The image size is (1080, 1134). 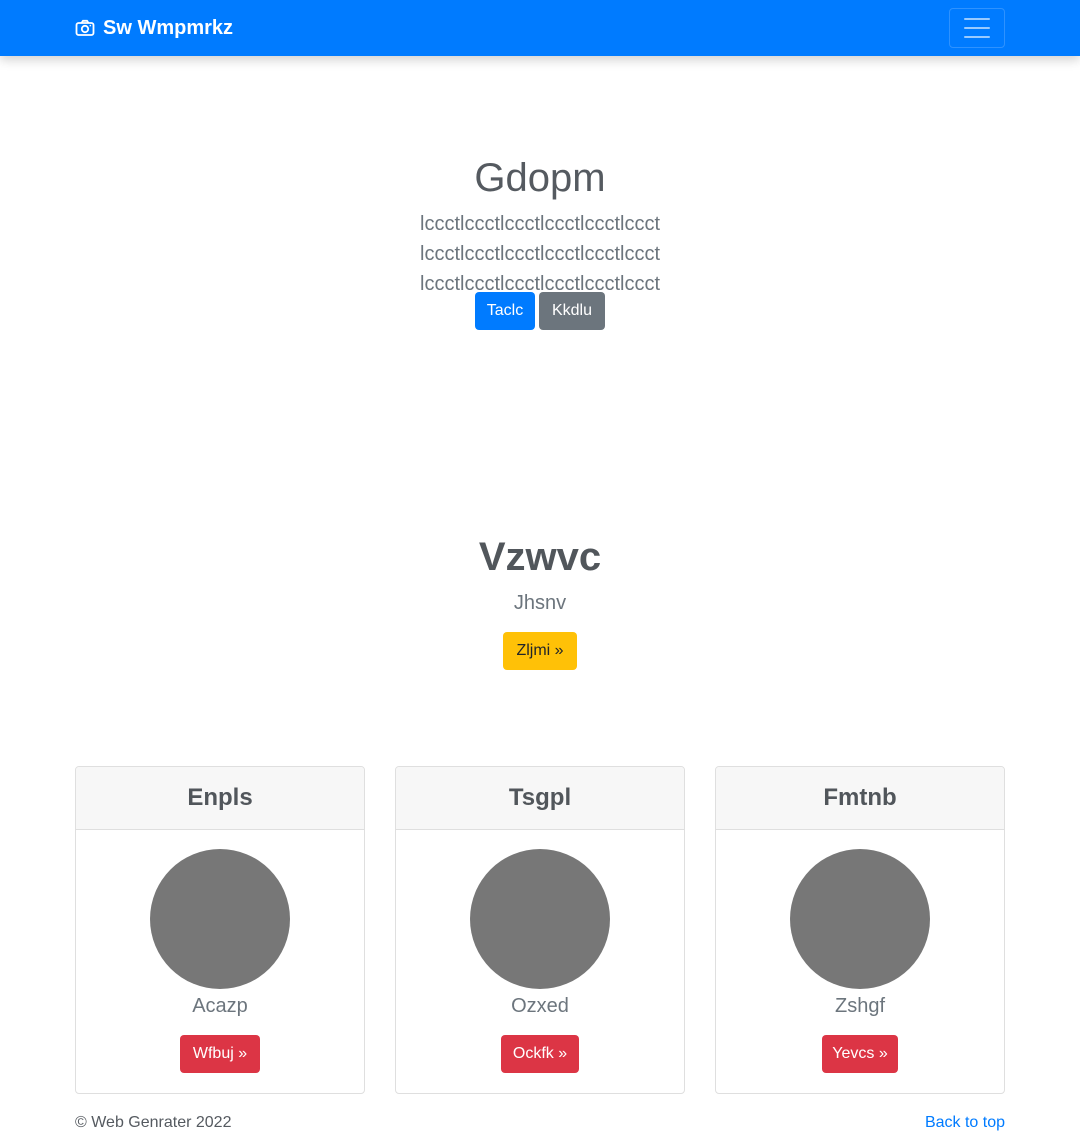 What do you see at coordinates (860, 1006) in the screenshot?
I see `card-name: Zshgf` at bounding box center [860, 1006].